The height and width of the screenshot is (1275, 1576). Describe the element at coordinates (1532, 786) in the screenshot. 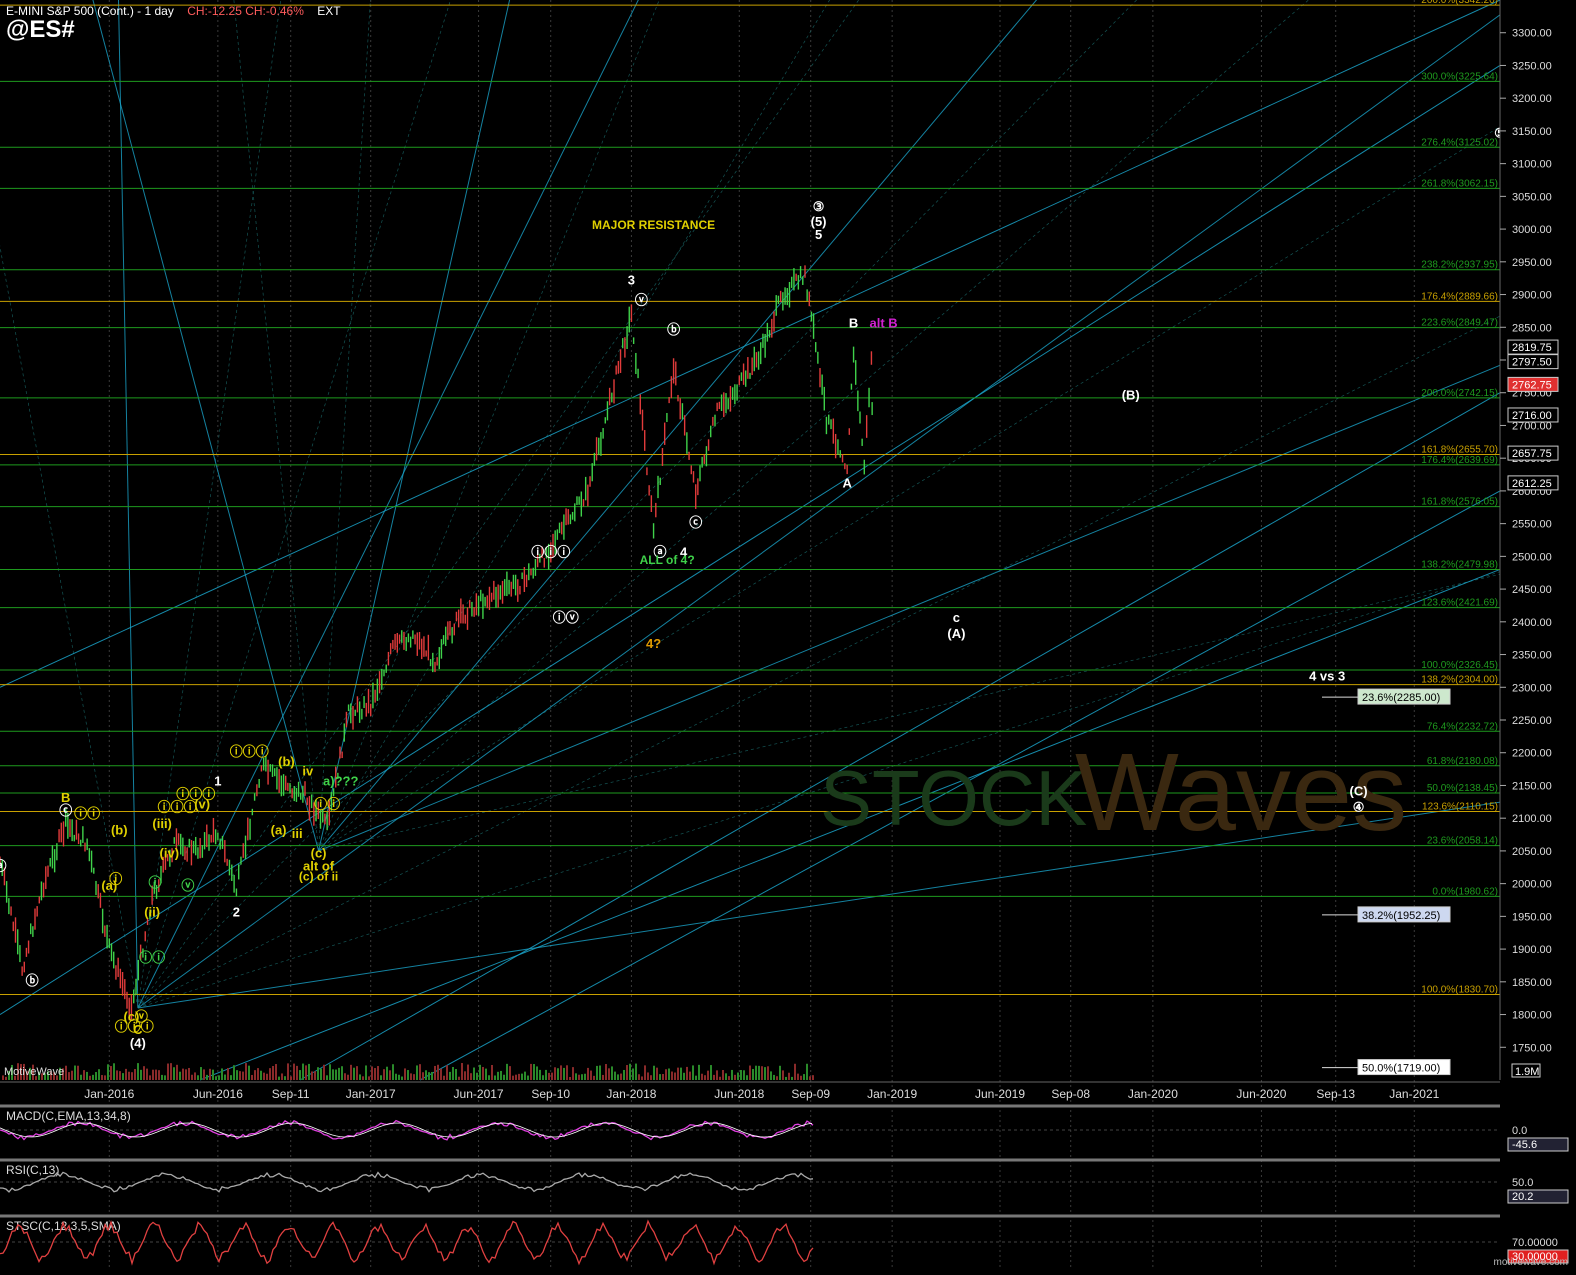

I see `price-tick-label: 2150.00` at that location.